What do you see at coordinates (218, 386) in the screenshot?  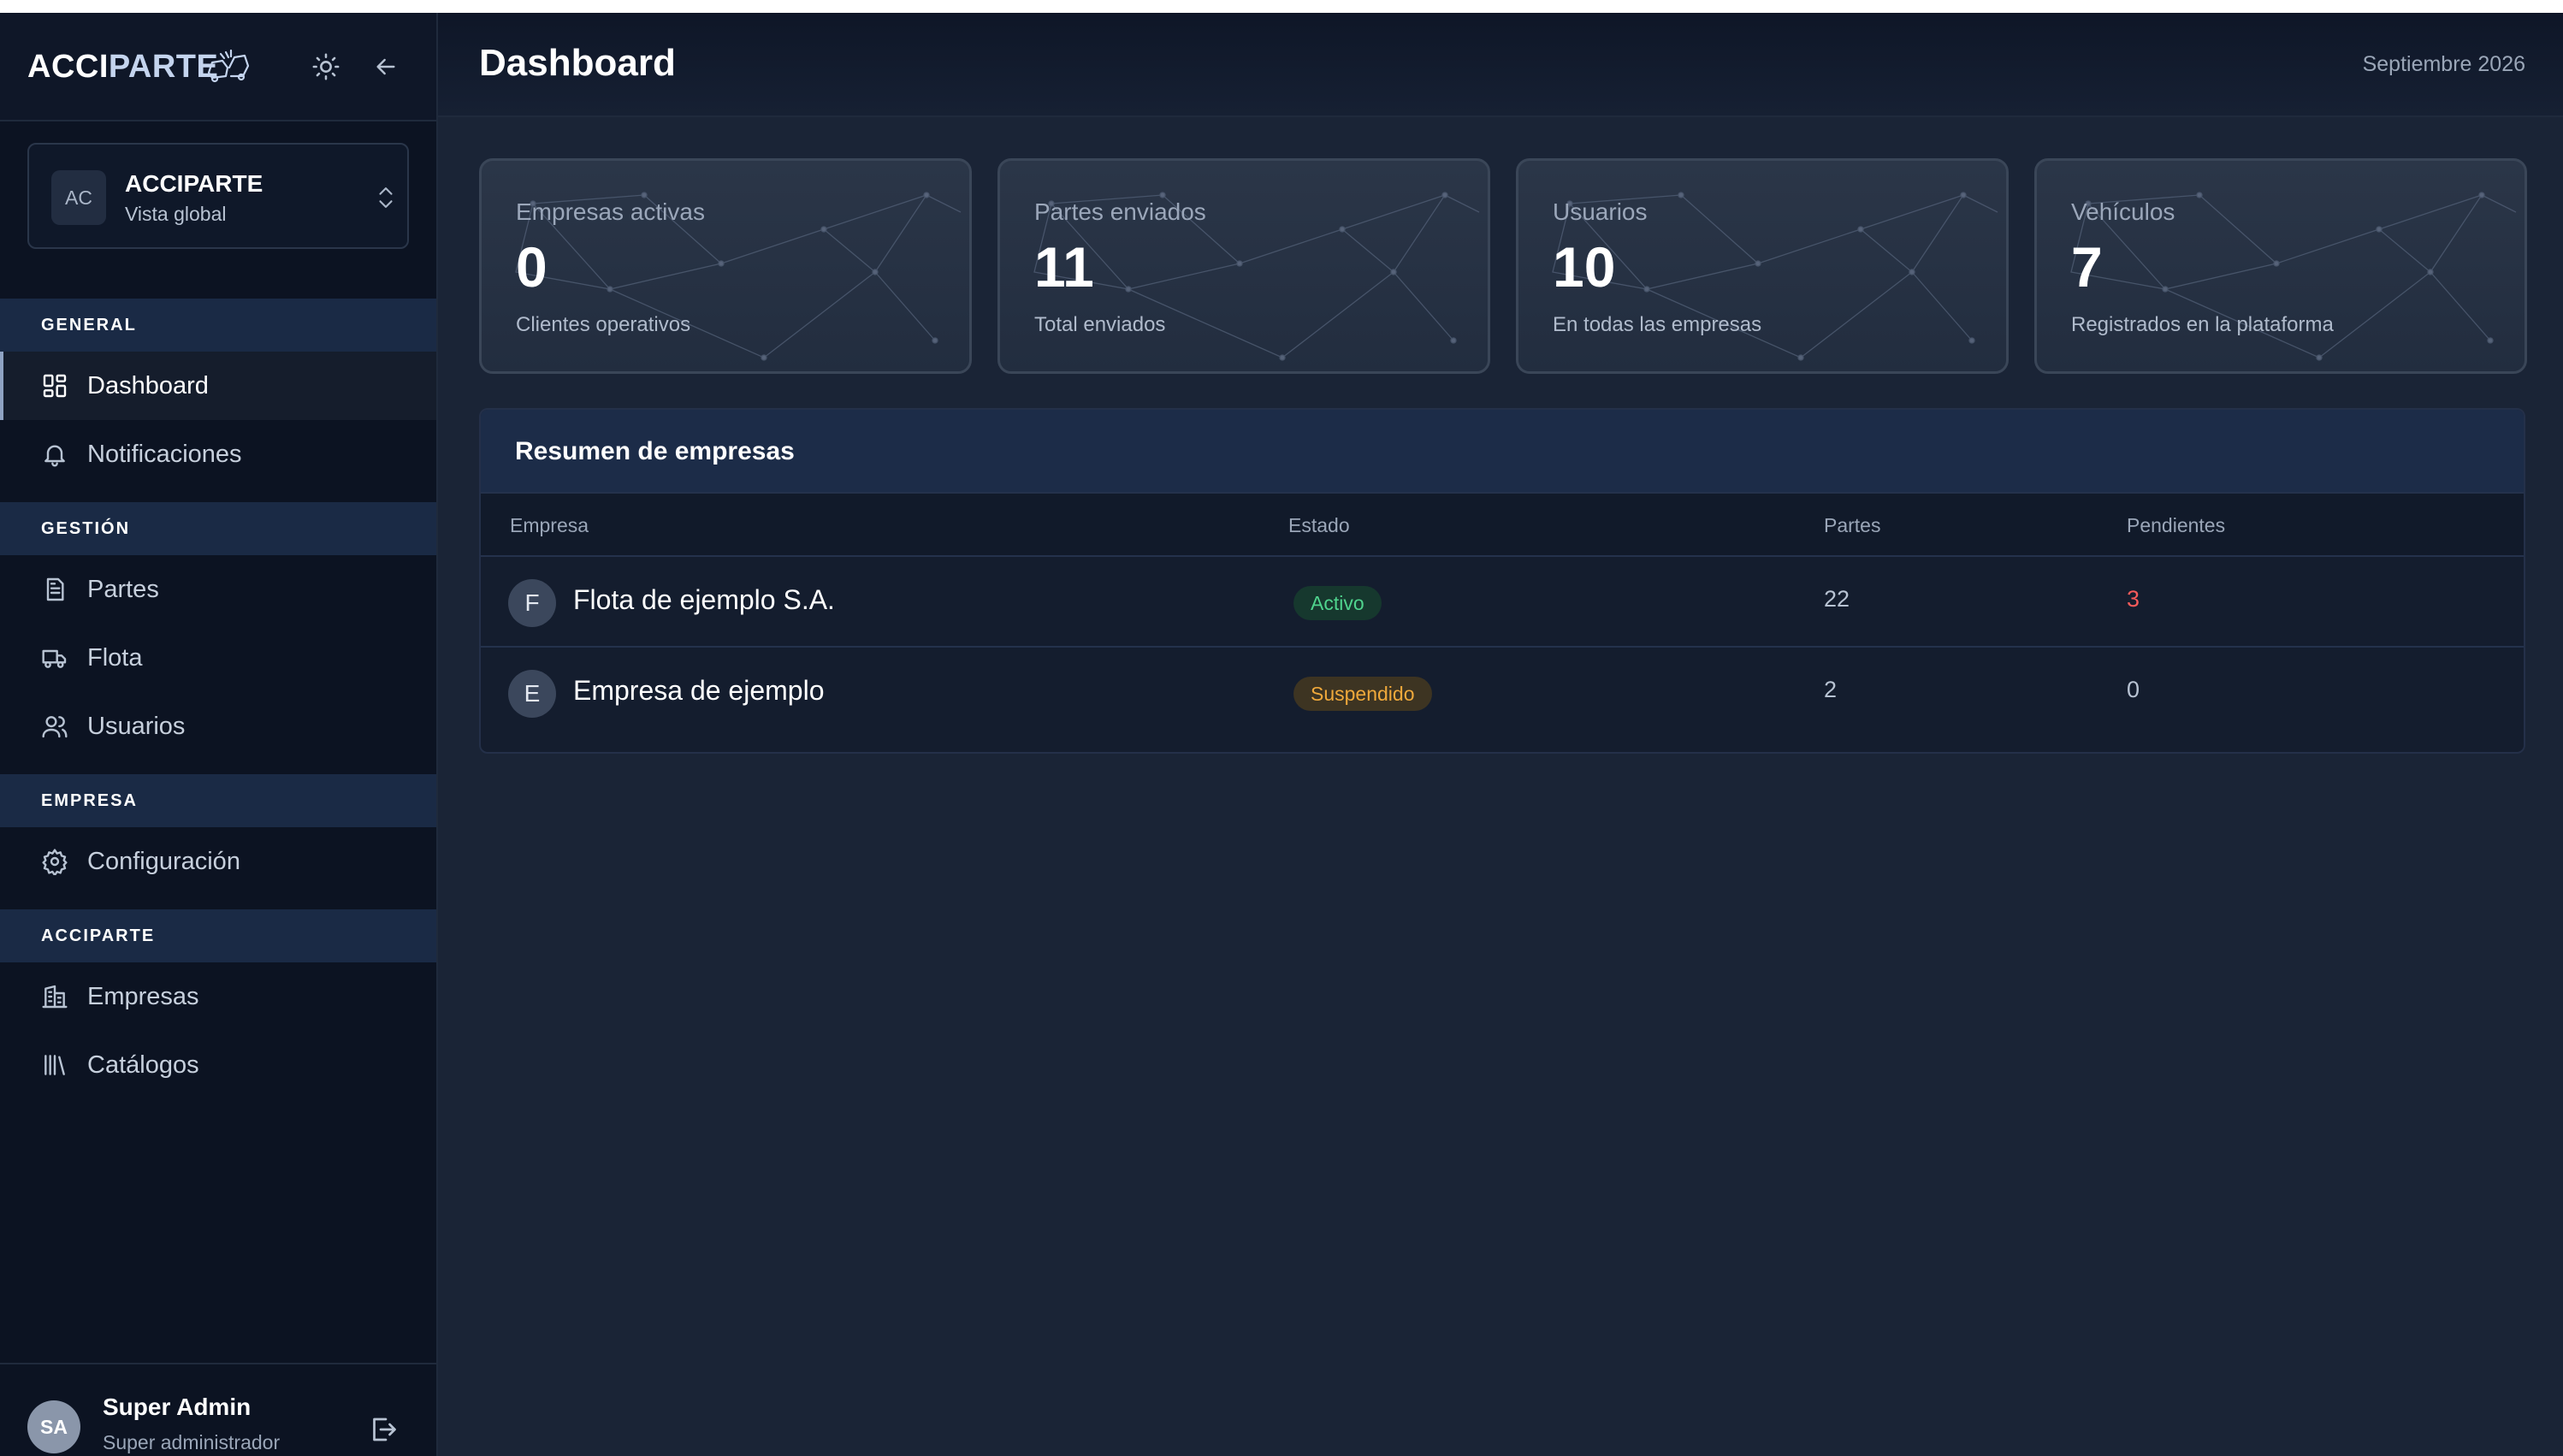 I see `sidebar-item-dashboard: Dashboard` at bounding box center [218, 386].